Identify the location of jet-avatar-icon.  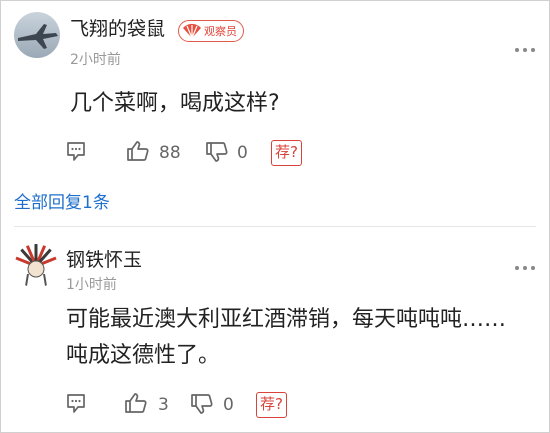
(37, 35).